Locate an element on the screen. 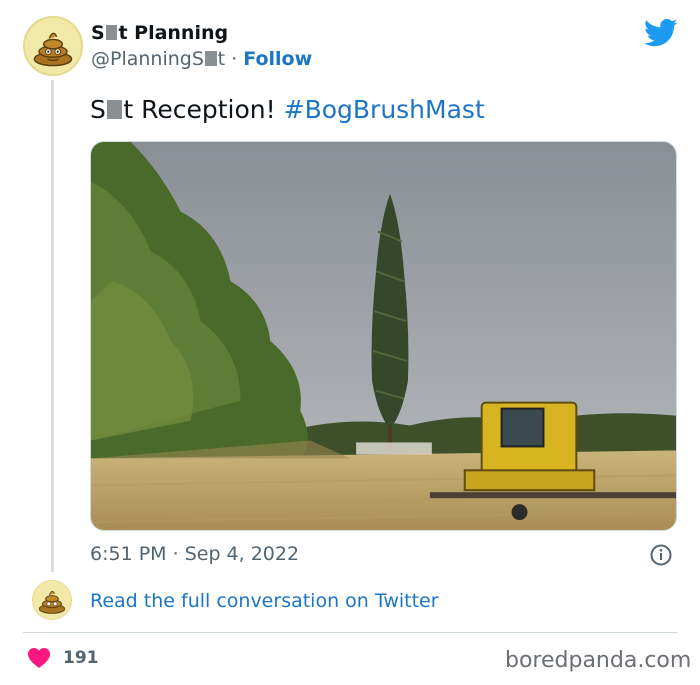  twitter-bird-icon is located at coordinates (661, 33).